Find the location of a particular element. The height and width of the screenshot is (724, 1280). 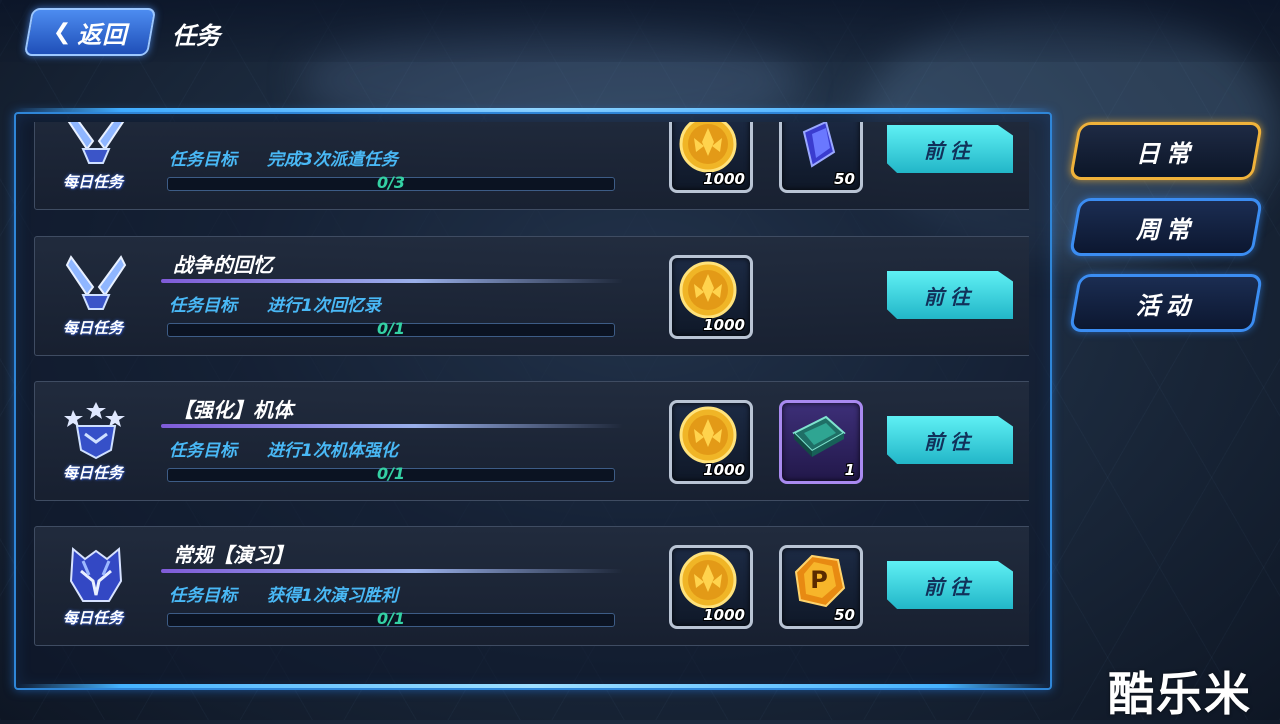

chip-card-icon is located at coordinates (819, 436).